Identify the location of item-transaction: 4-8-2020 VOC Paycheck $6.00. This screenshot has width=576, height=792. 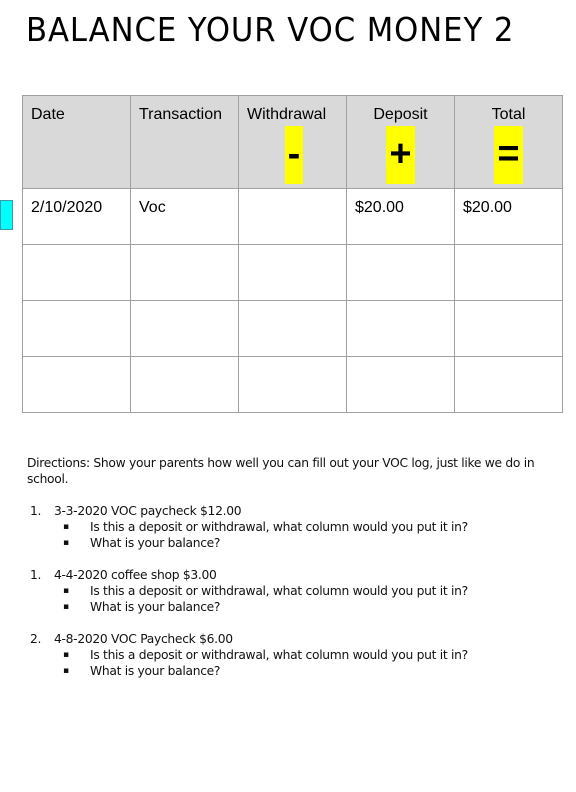
(143, 639).